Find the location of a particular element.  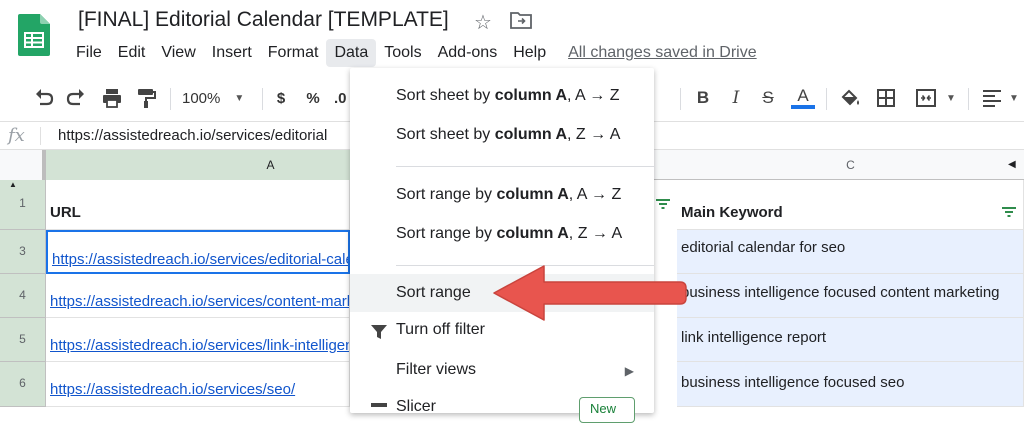

strikethrough-icon: S is located at coordinates (768, 98).